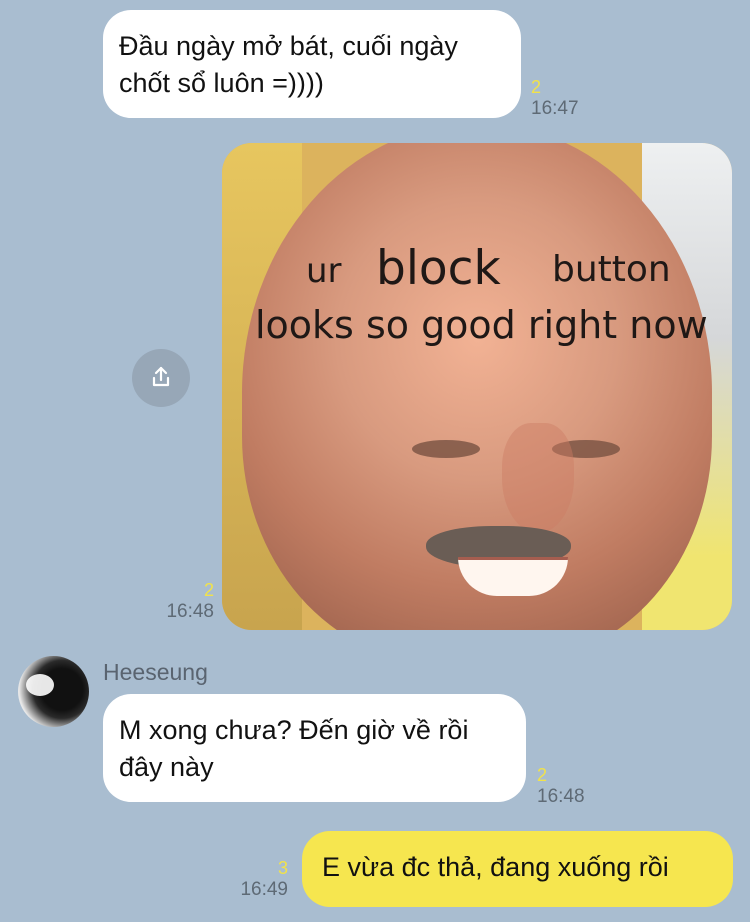 This screenshot has height=922, width=750. Describe the element at coordinates (555, 108) in the screenshot. I see `timestamp: 16:47` at that location.